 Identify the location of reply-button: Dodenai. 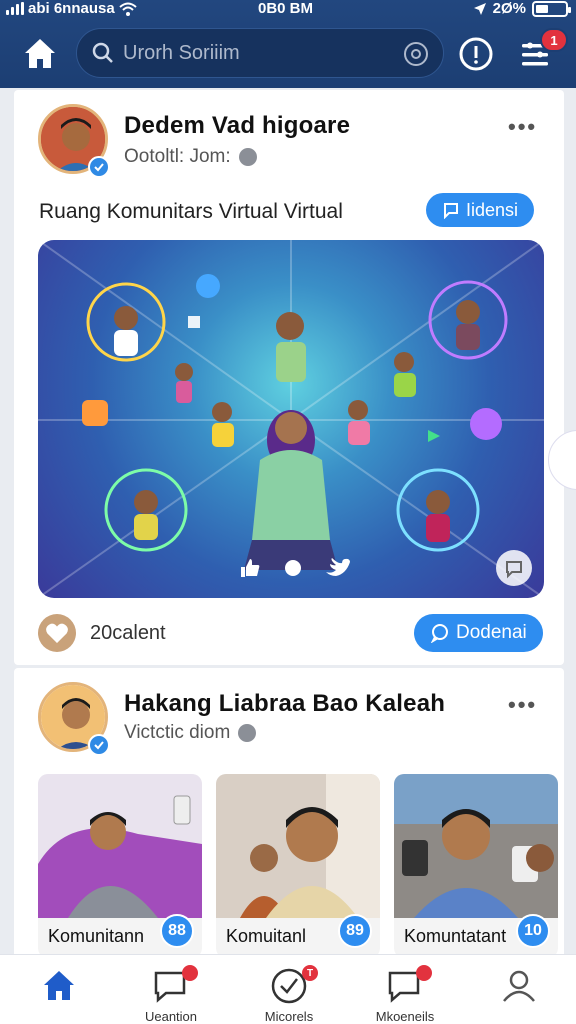
(478, 633).